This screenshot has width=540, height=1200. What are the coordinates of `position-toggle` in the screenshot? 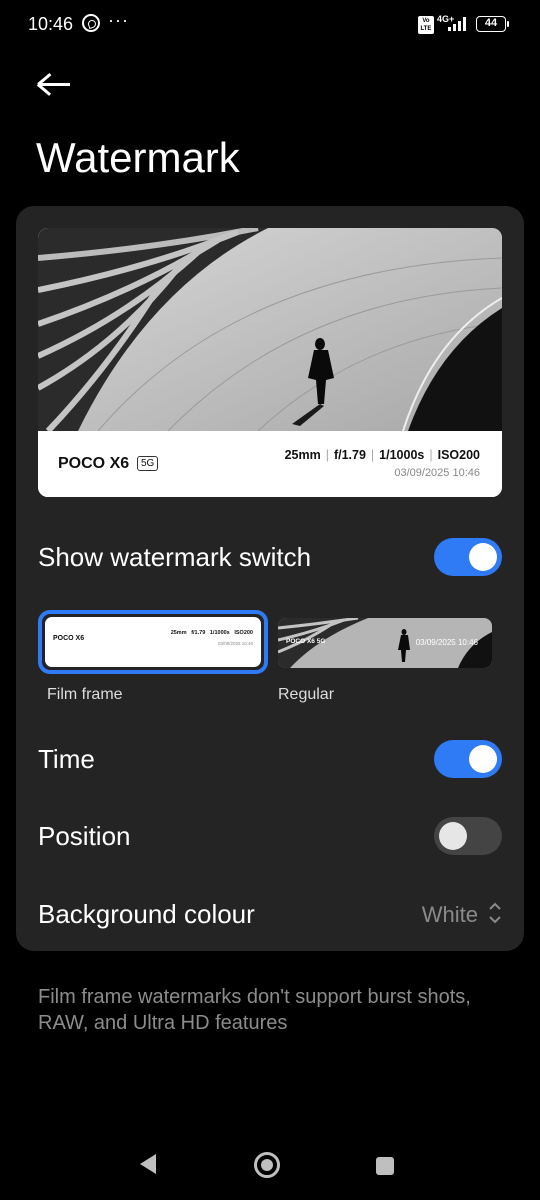 It's located at (468, 836).